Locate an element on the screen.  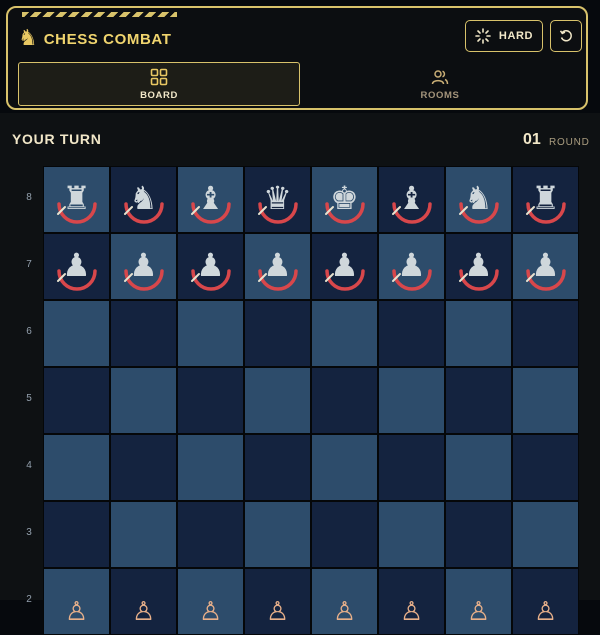
square-g7: ♟ is located at coordinates (478, 266).